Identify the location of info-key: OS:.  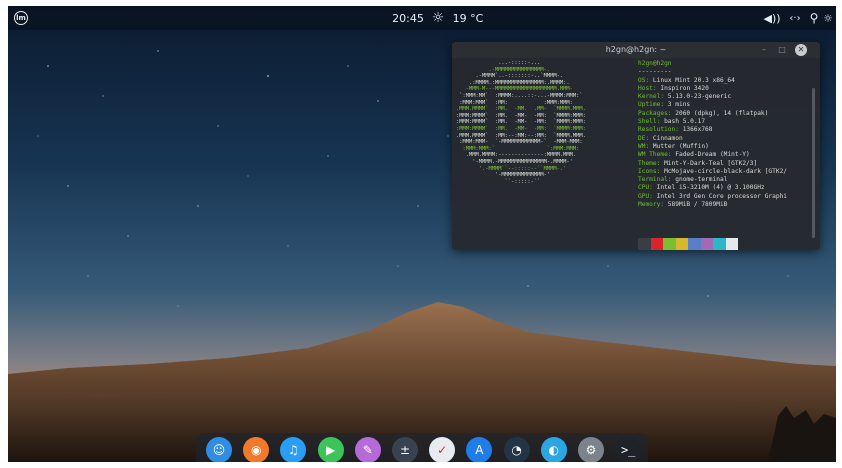
(644, 80).